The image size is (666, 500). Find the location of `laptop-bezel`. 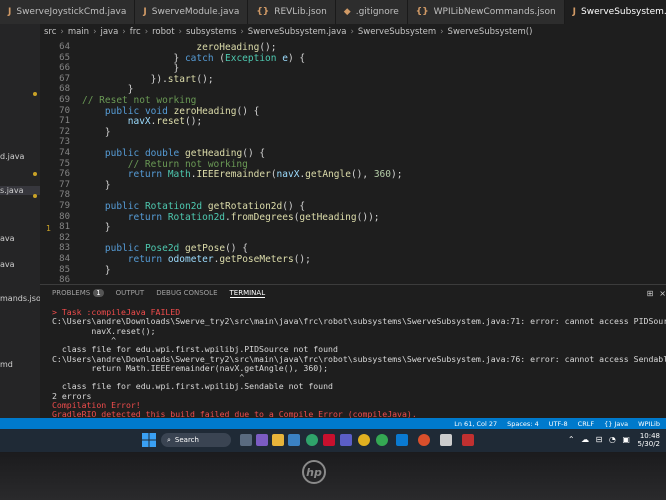

laptop-bezel is located at coordinates (333, 476).